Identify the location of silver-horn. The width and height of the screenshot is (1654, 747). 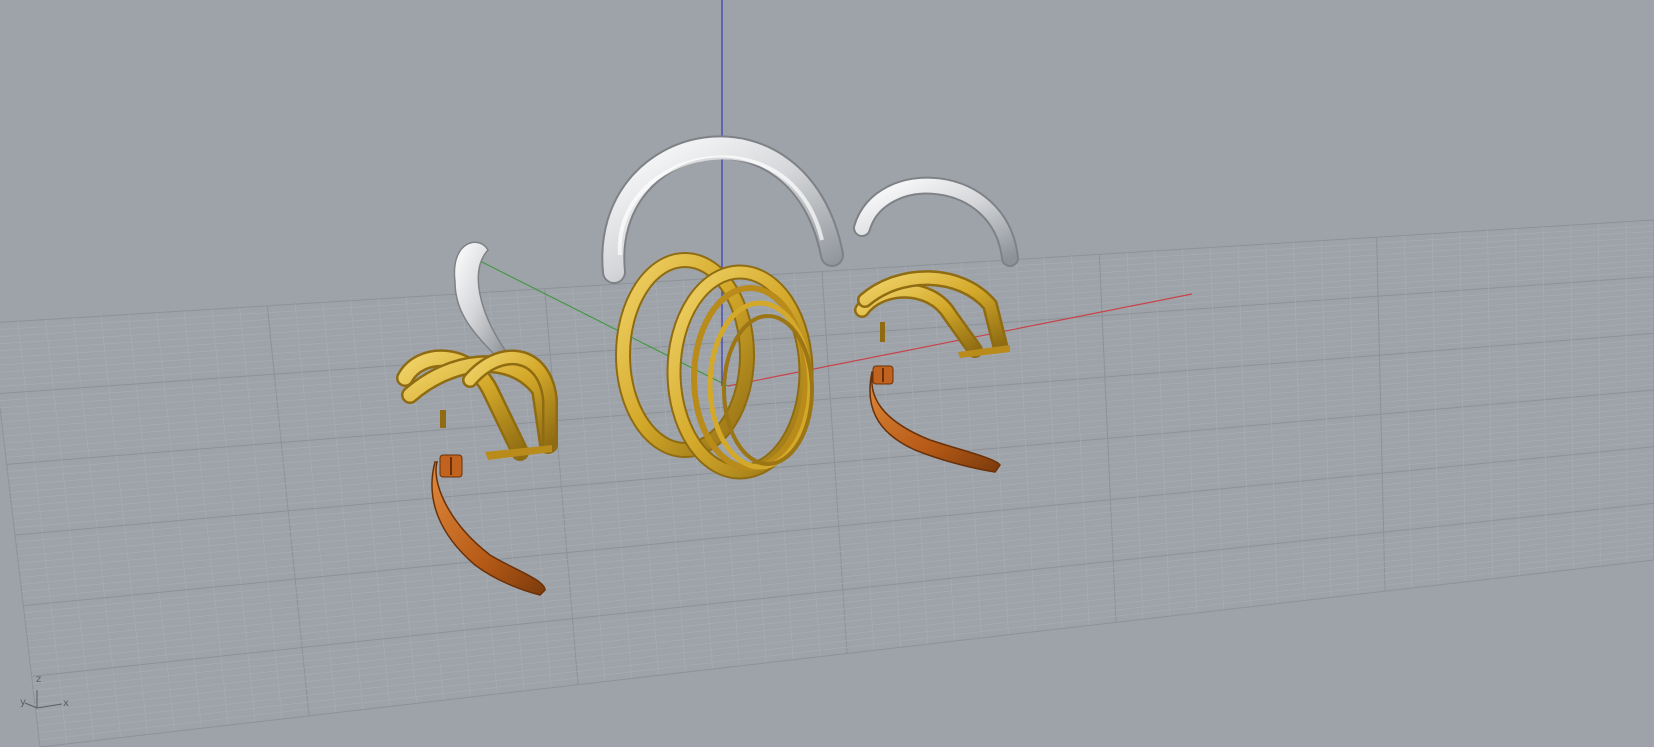
(480, 298).